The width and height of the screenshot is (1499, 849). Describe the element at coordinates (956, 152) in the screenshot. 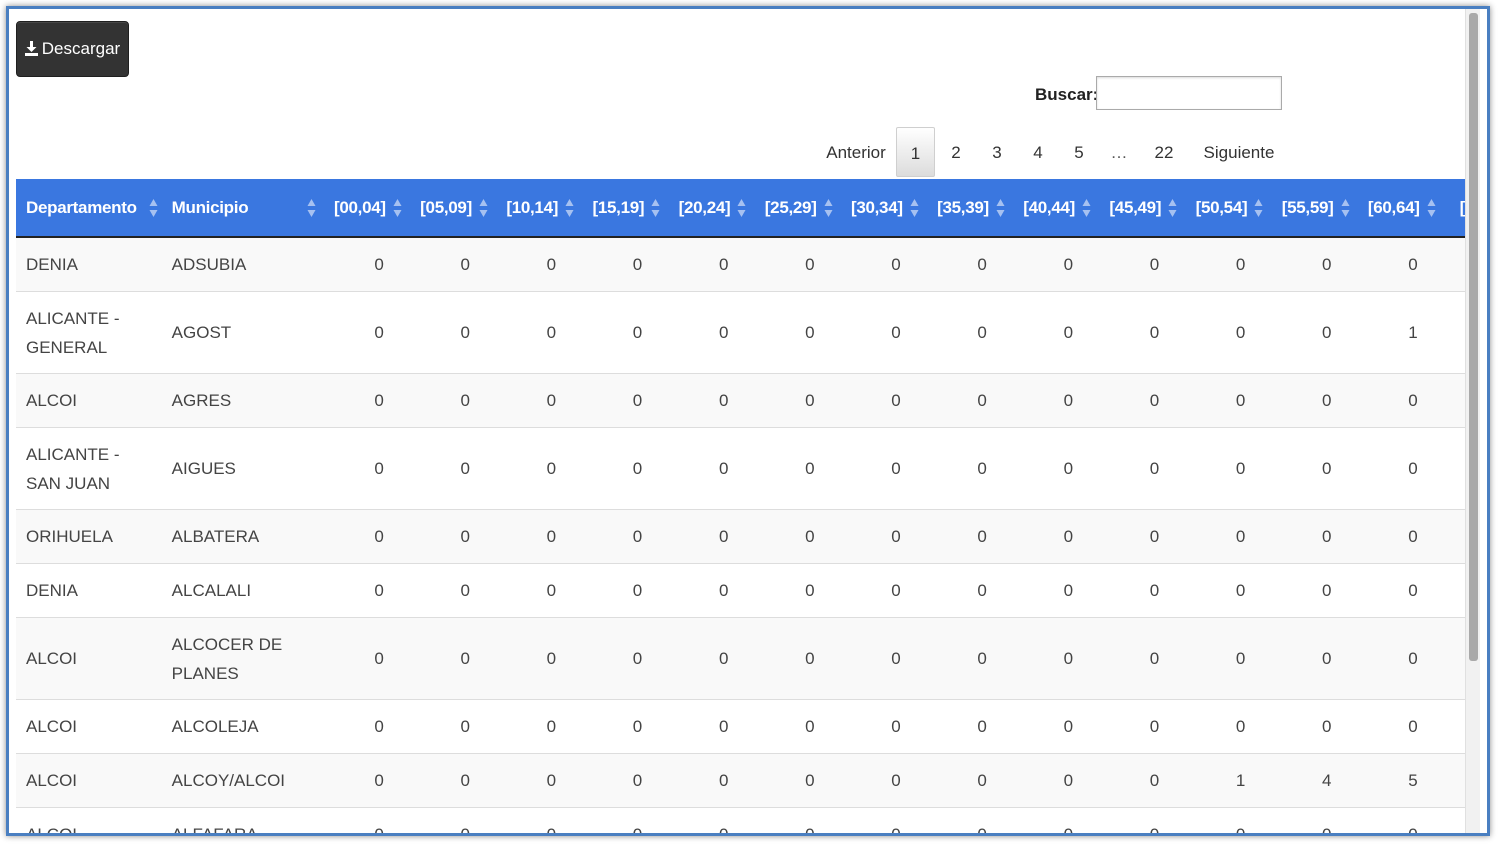

I see `pagination-page-2: 2` at that location.